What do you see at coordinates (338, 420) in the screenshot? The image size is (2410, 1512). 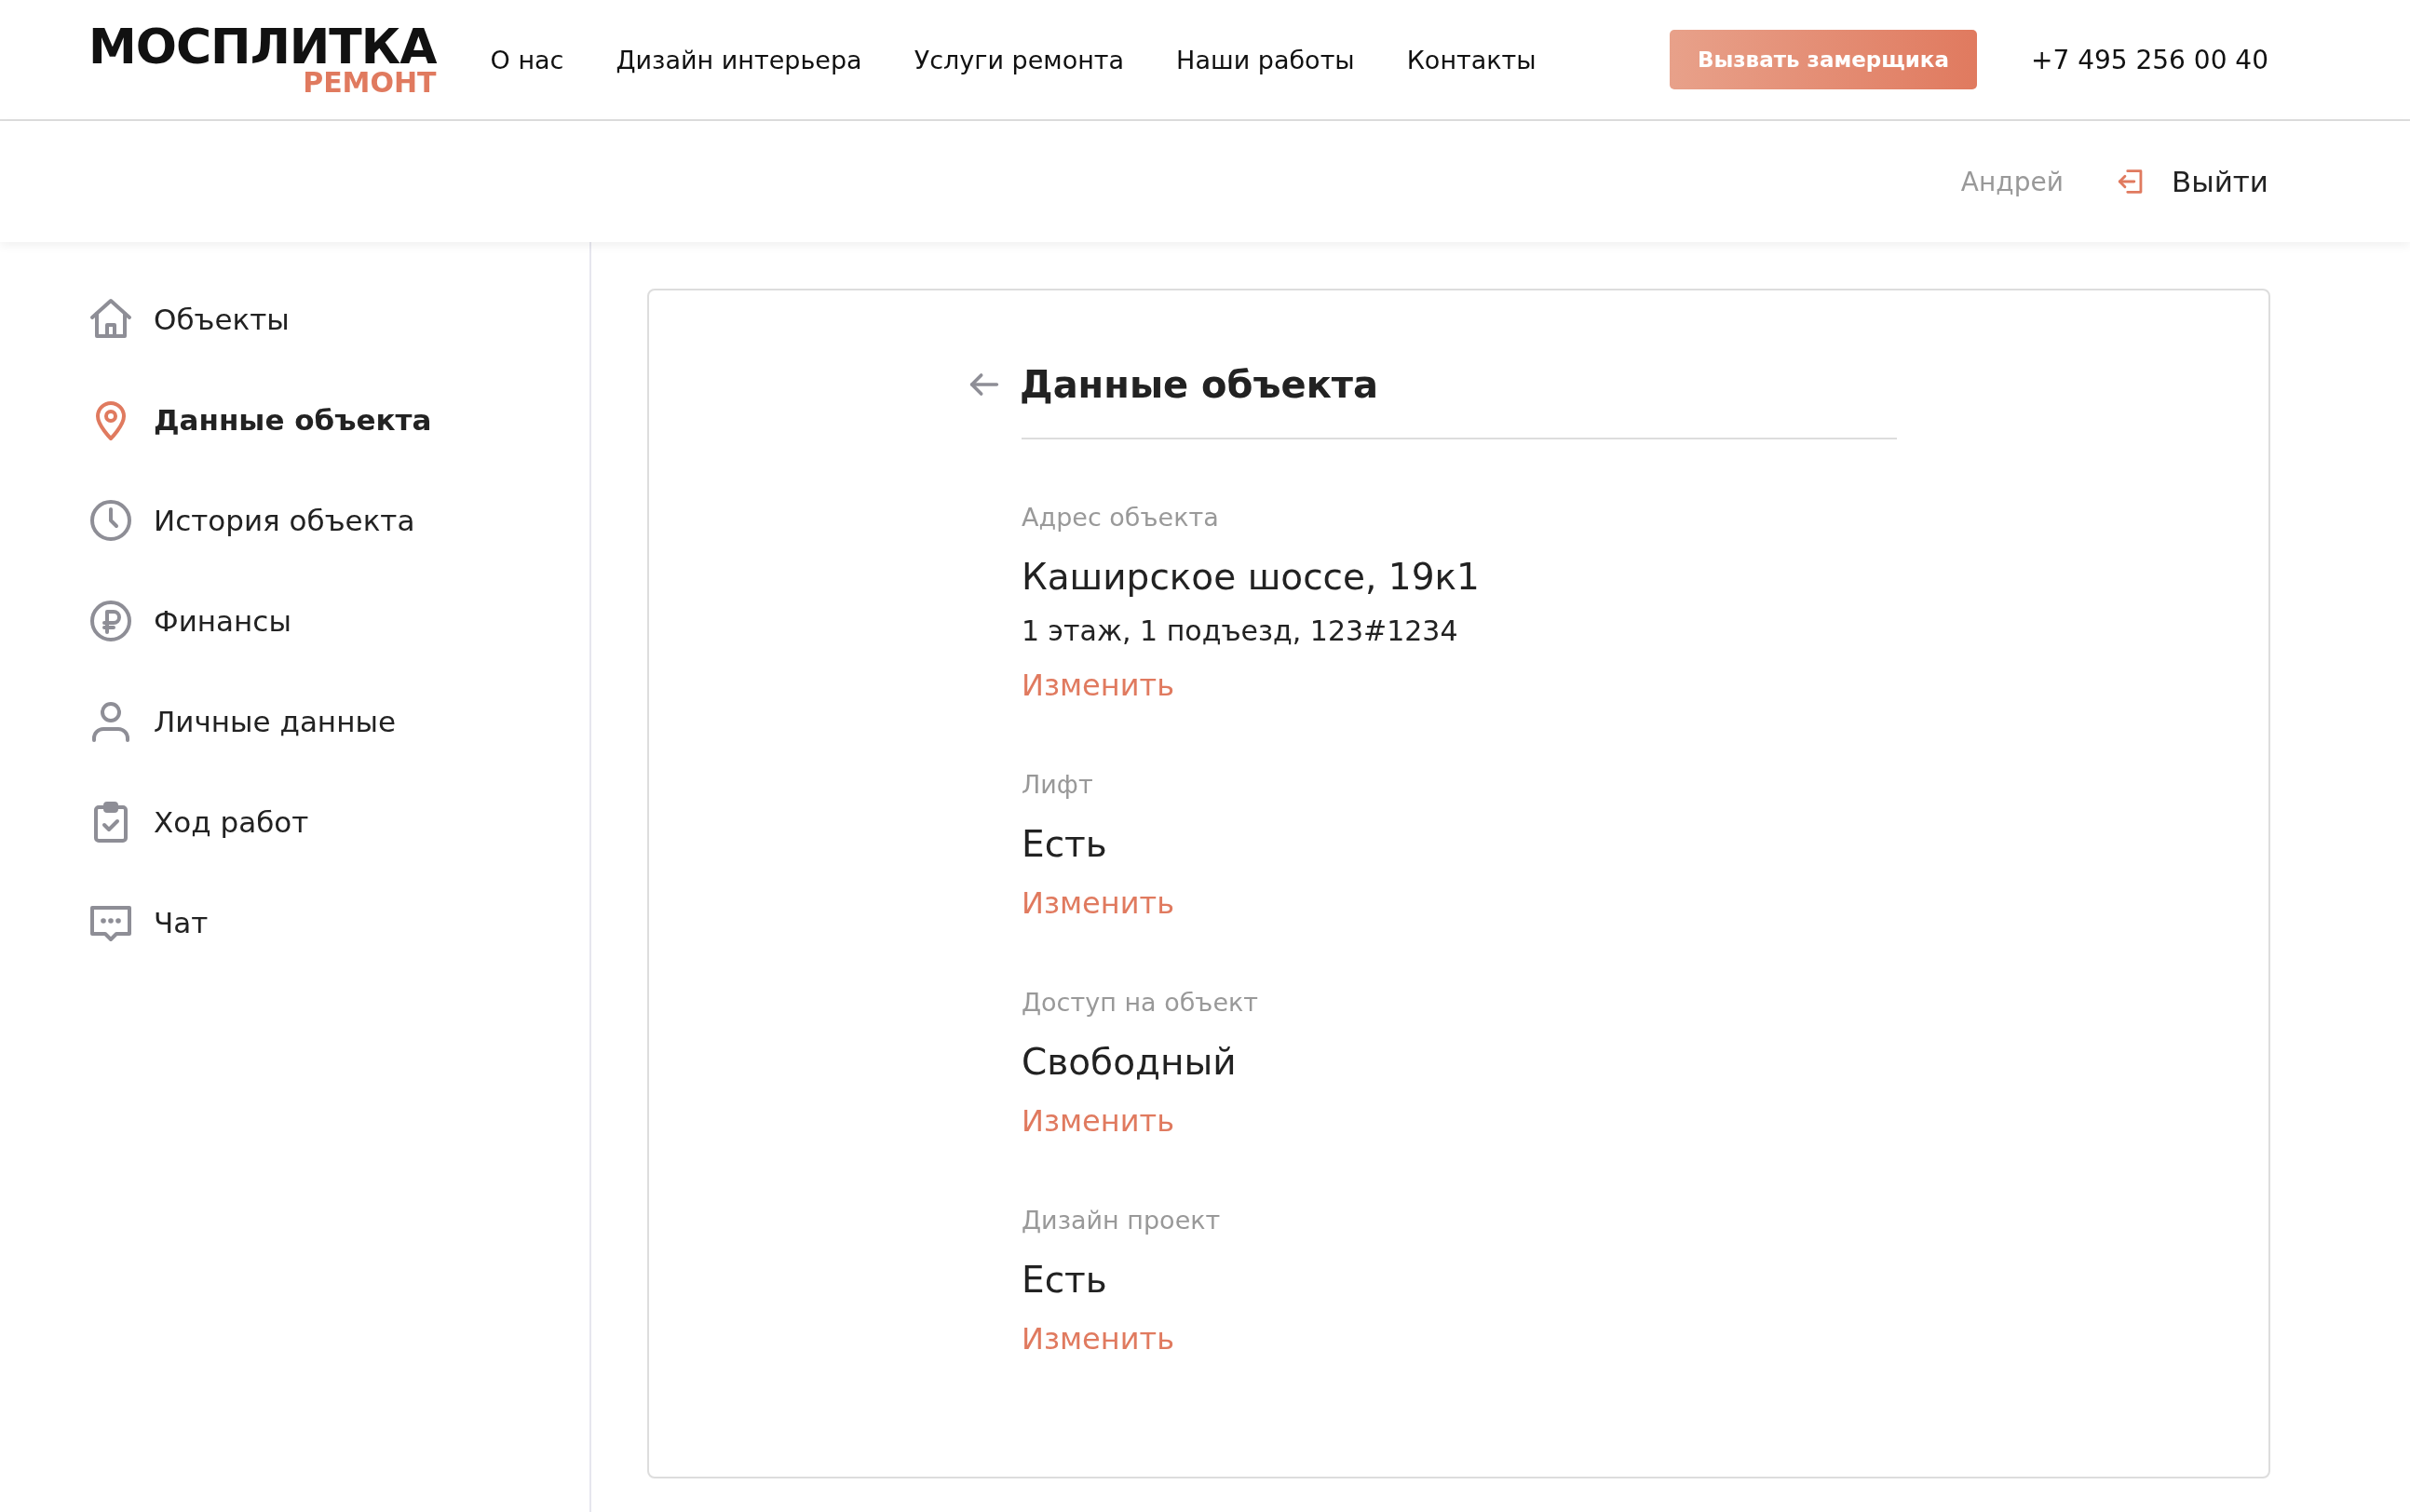 I see `sidebar-item: Данные объекта` at bounding box center [338, 420].